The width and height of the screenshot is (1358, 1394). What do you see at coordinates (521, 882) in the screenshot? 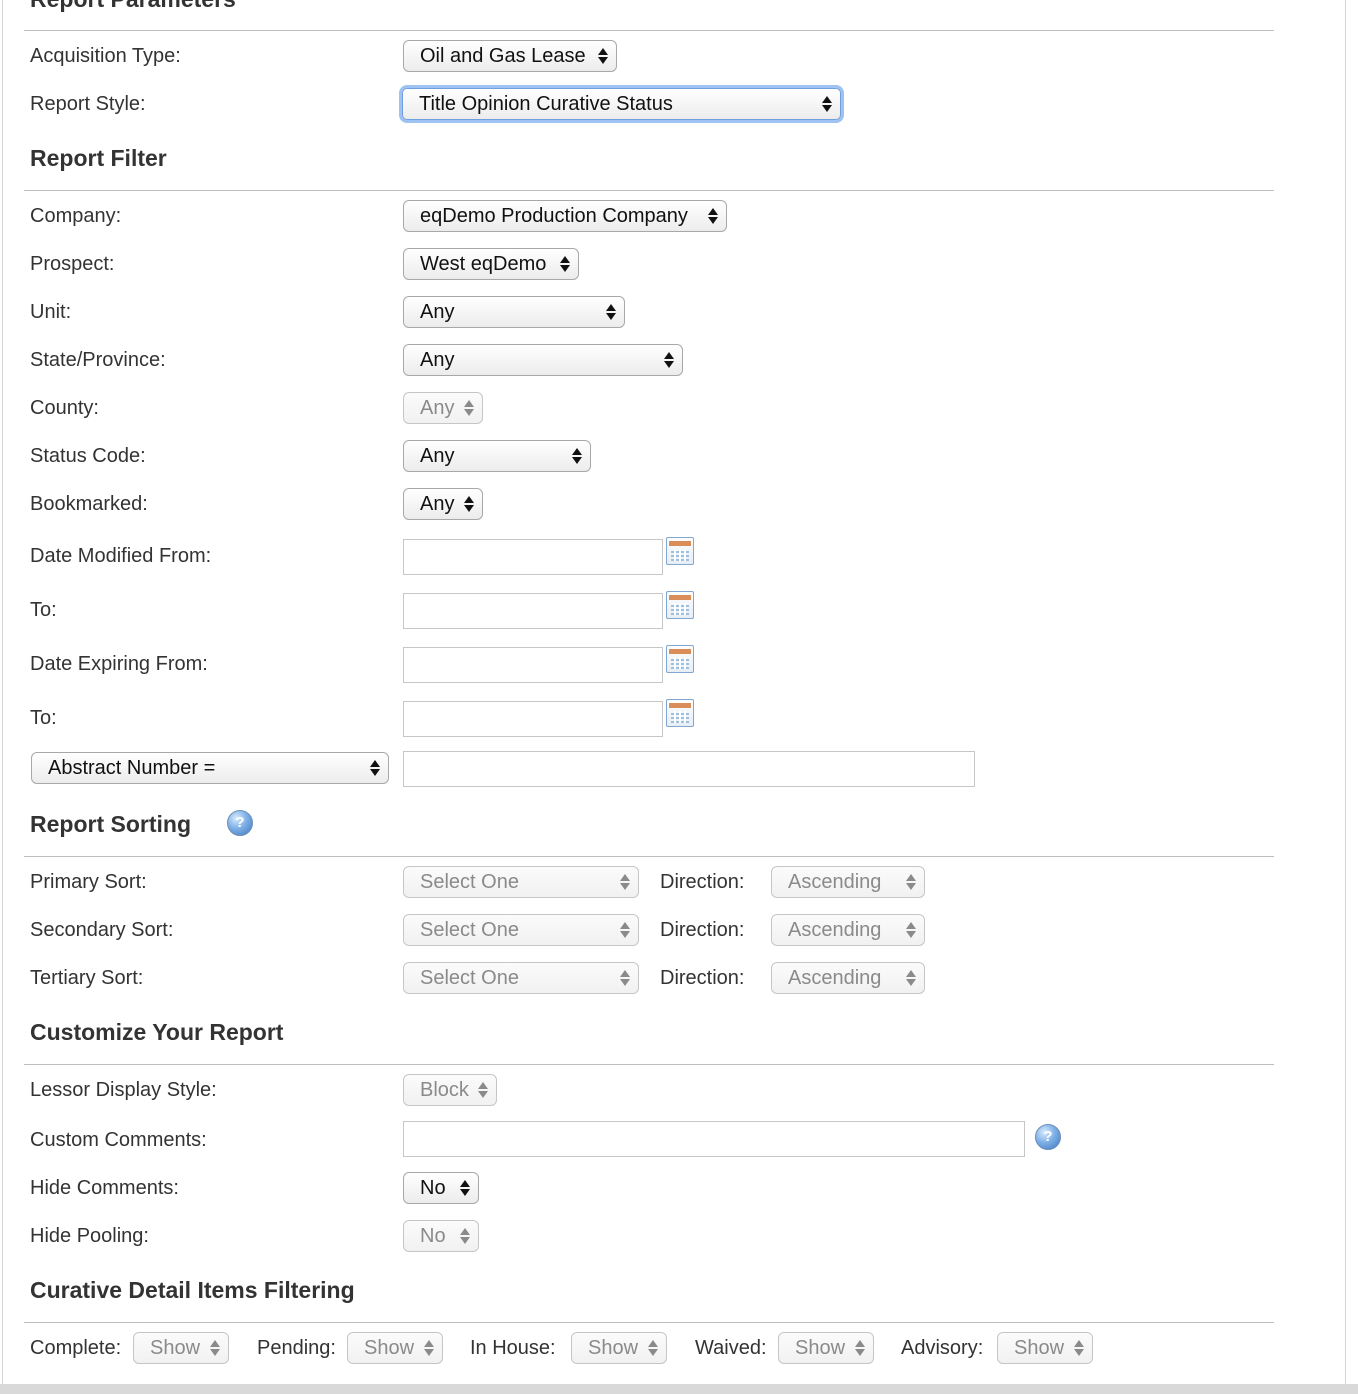
I see `primary-sort-select: Select One` at bounding box center [521, 882].